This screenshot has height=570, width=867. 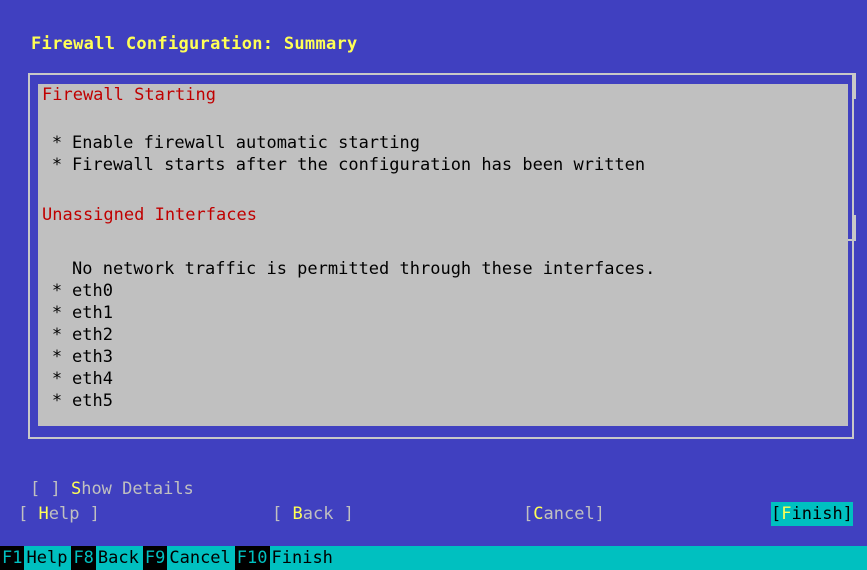 I want to click on back-button: [ Back ], so click(x=313, y=514).